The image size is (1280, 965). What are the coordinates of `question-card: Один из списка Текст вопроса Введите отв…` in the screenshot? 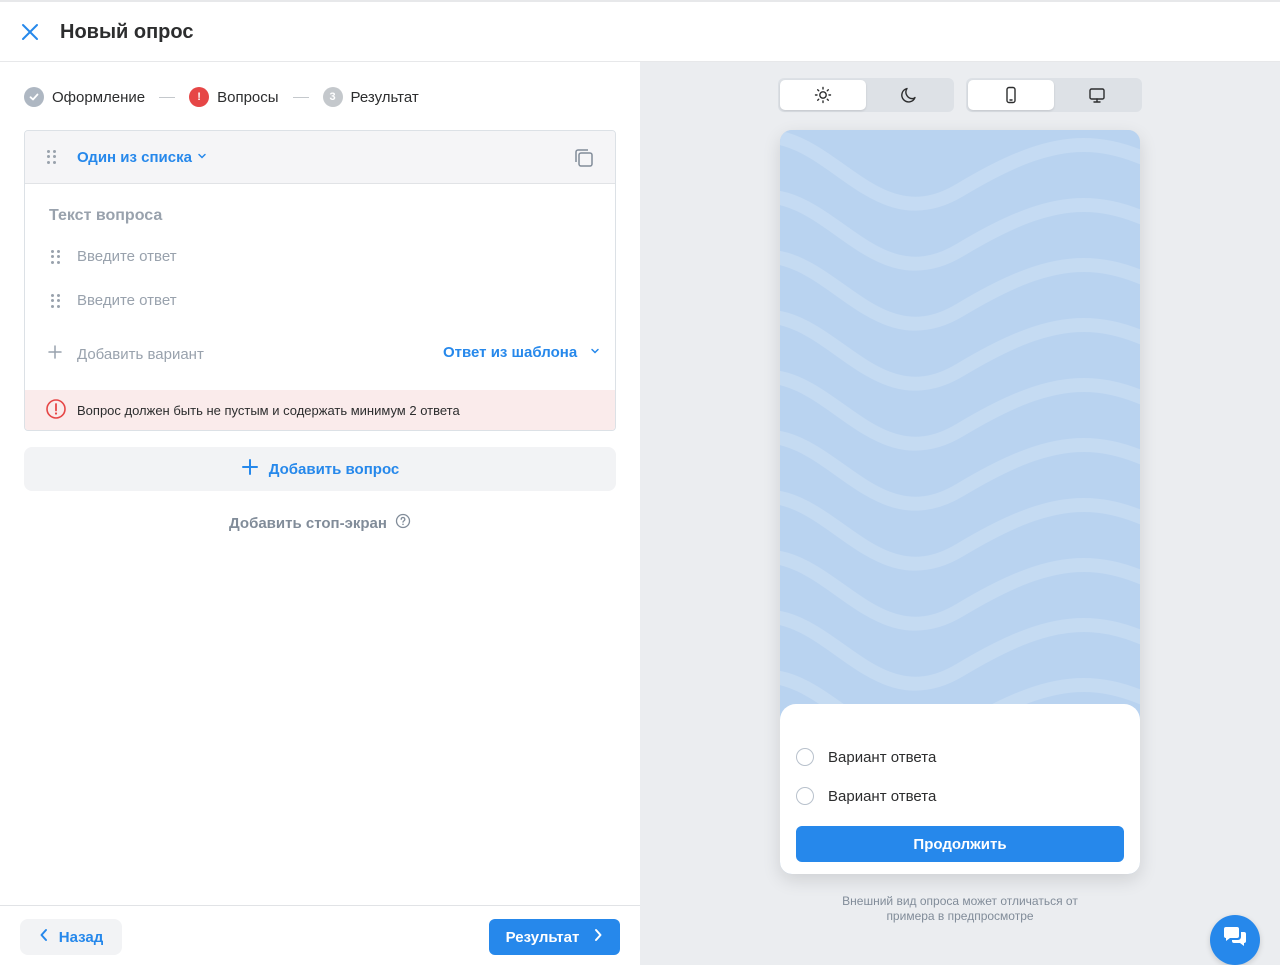 It's located at (320, 280).